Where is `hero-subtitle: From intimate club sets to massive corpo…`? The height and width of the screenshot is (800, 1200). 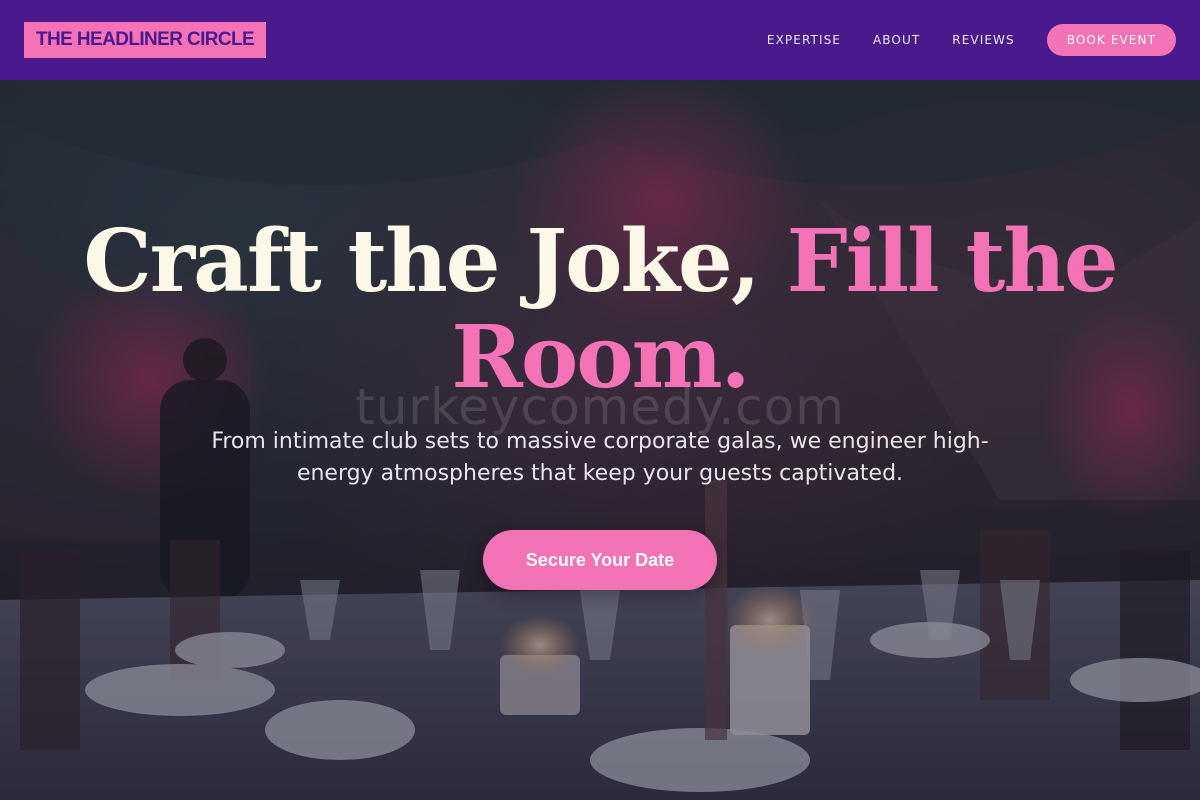 hero-subtitle: From intimate club sets to massive corpo… is located at coordinates (600, 457).